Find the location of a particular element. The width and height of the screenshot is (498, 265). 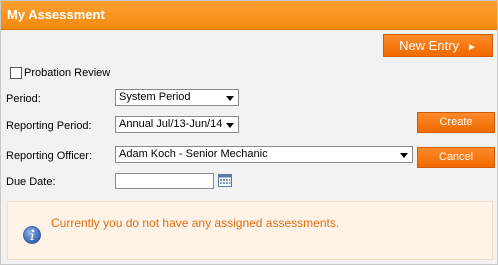

arrow-right-icon: ► is located at coordinates (472, 47).